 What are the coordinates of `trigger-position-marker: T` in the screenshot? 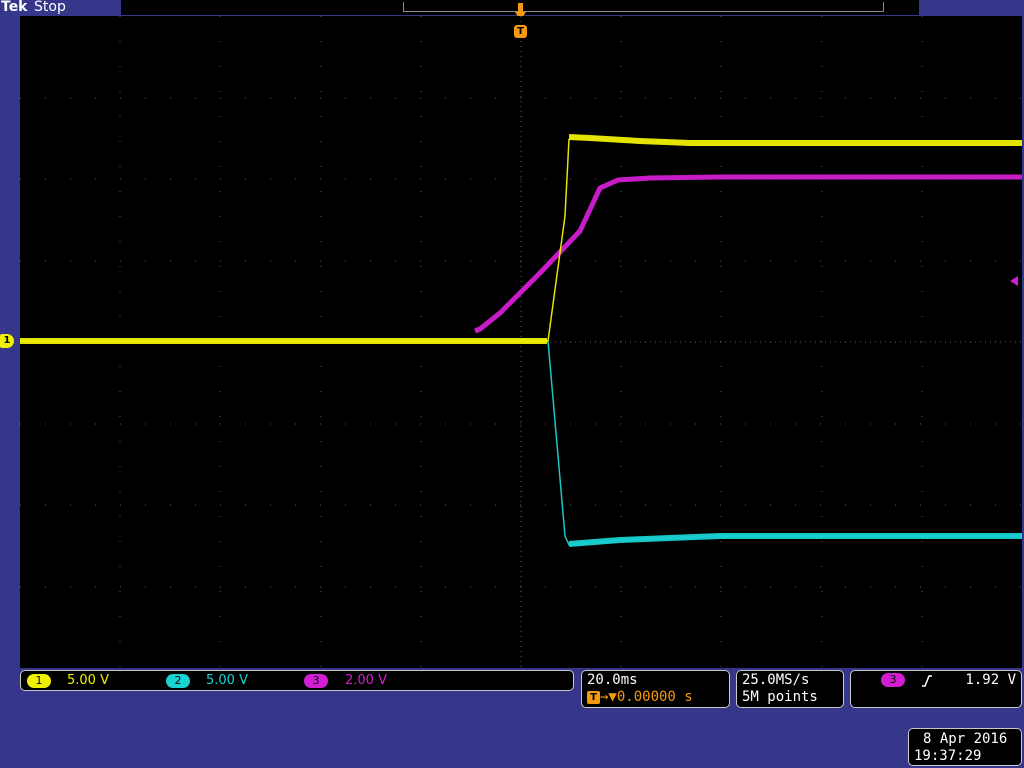 It's located at (520, 31).